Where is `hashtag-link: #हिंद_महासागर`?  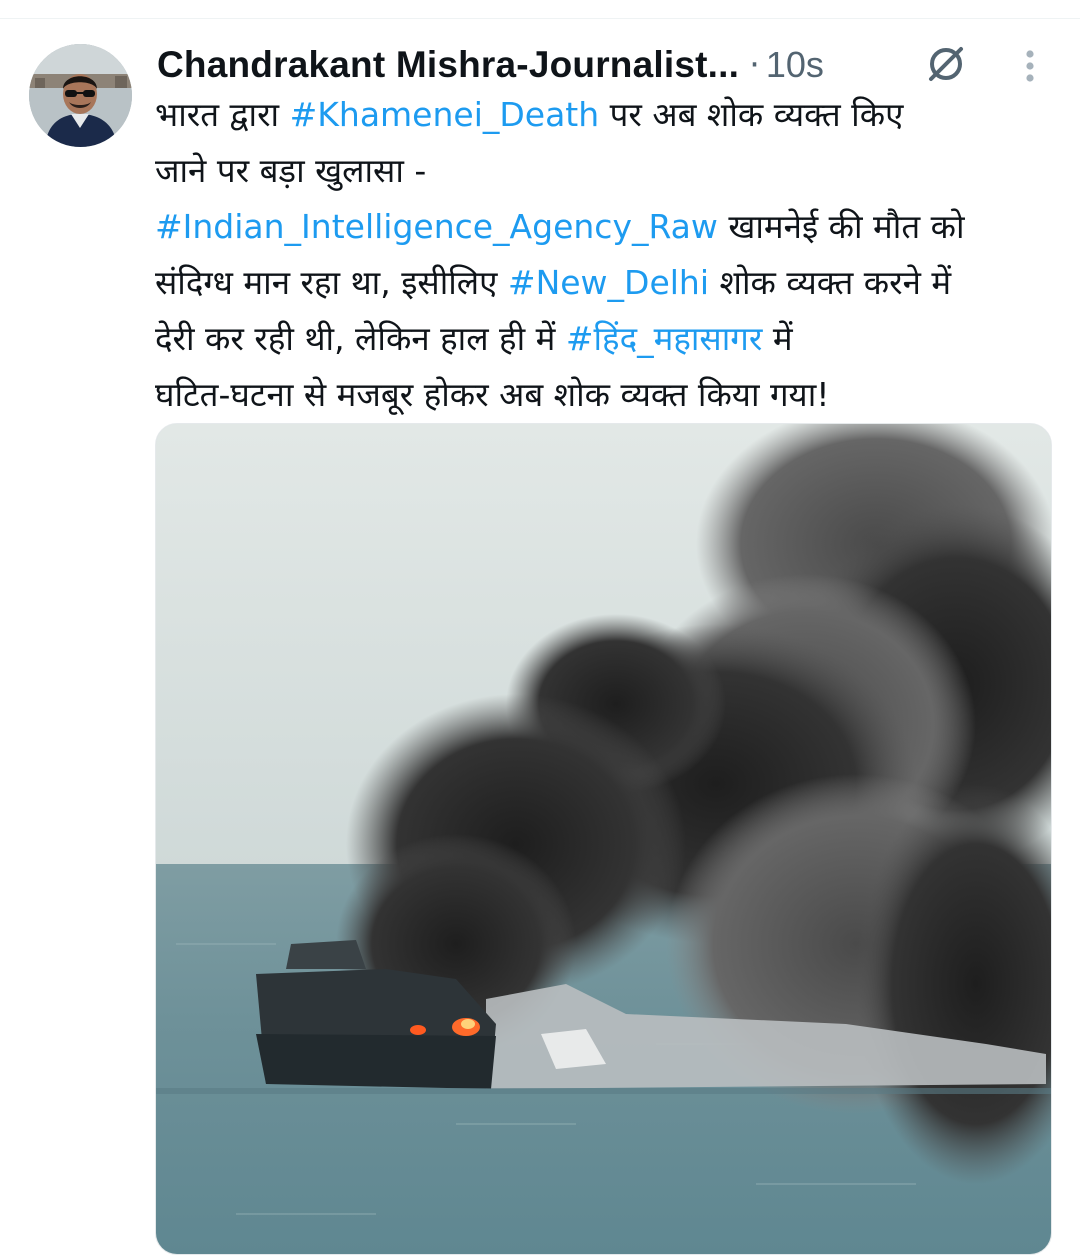 hashtag-link: #हिंद_महासागर is located at coordinates (664, 338).